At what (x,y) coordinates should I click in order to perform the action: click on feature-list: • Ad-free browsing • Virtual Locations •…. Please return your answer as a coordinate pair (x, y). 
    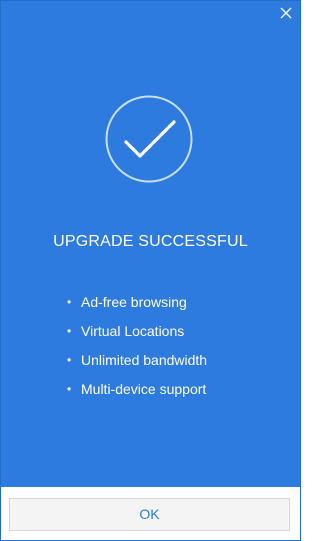
    Looking at the image, I should click on (137, 350).